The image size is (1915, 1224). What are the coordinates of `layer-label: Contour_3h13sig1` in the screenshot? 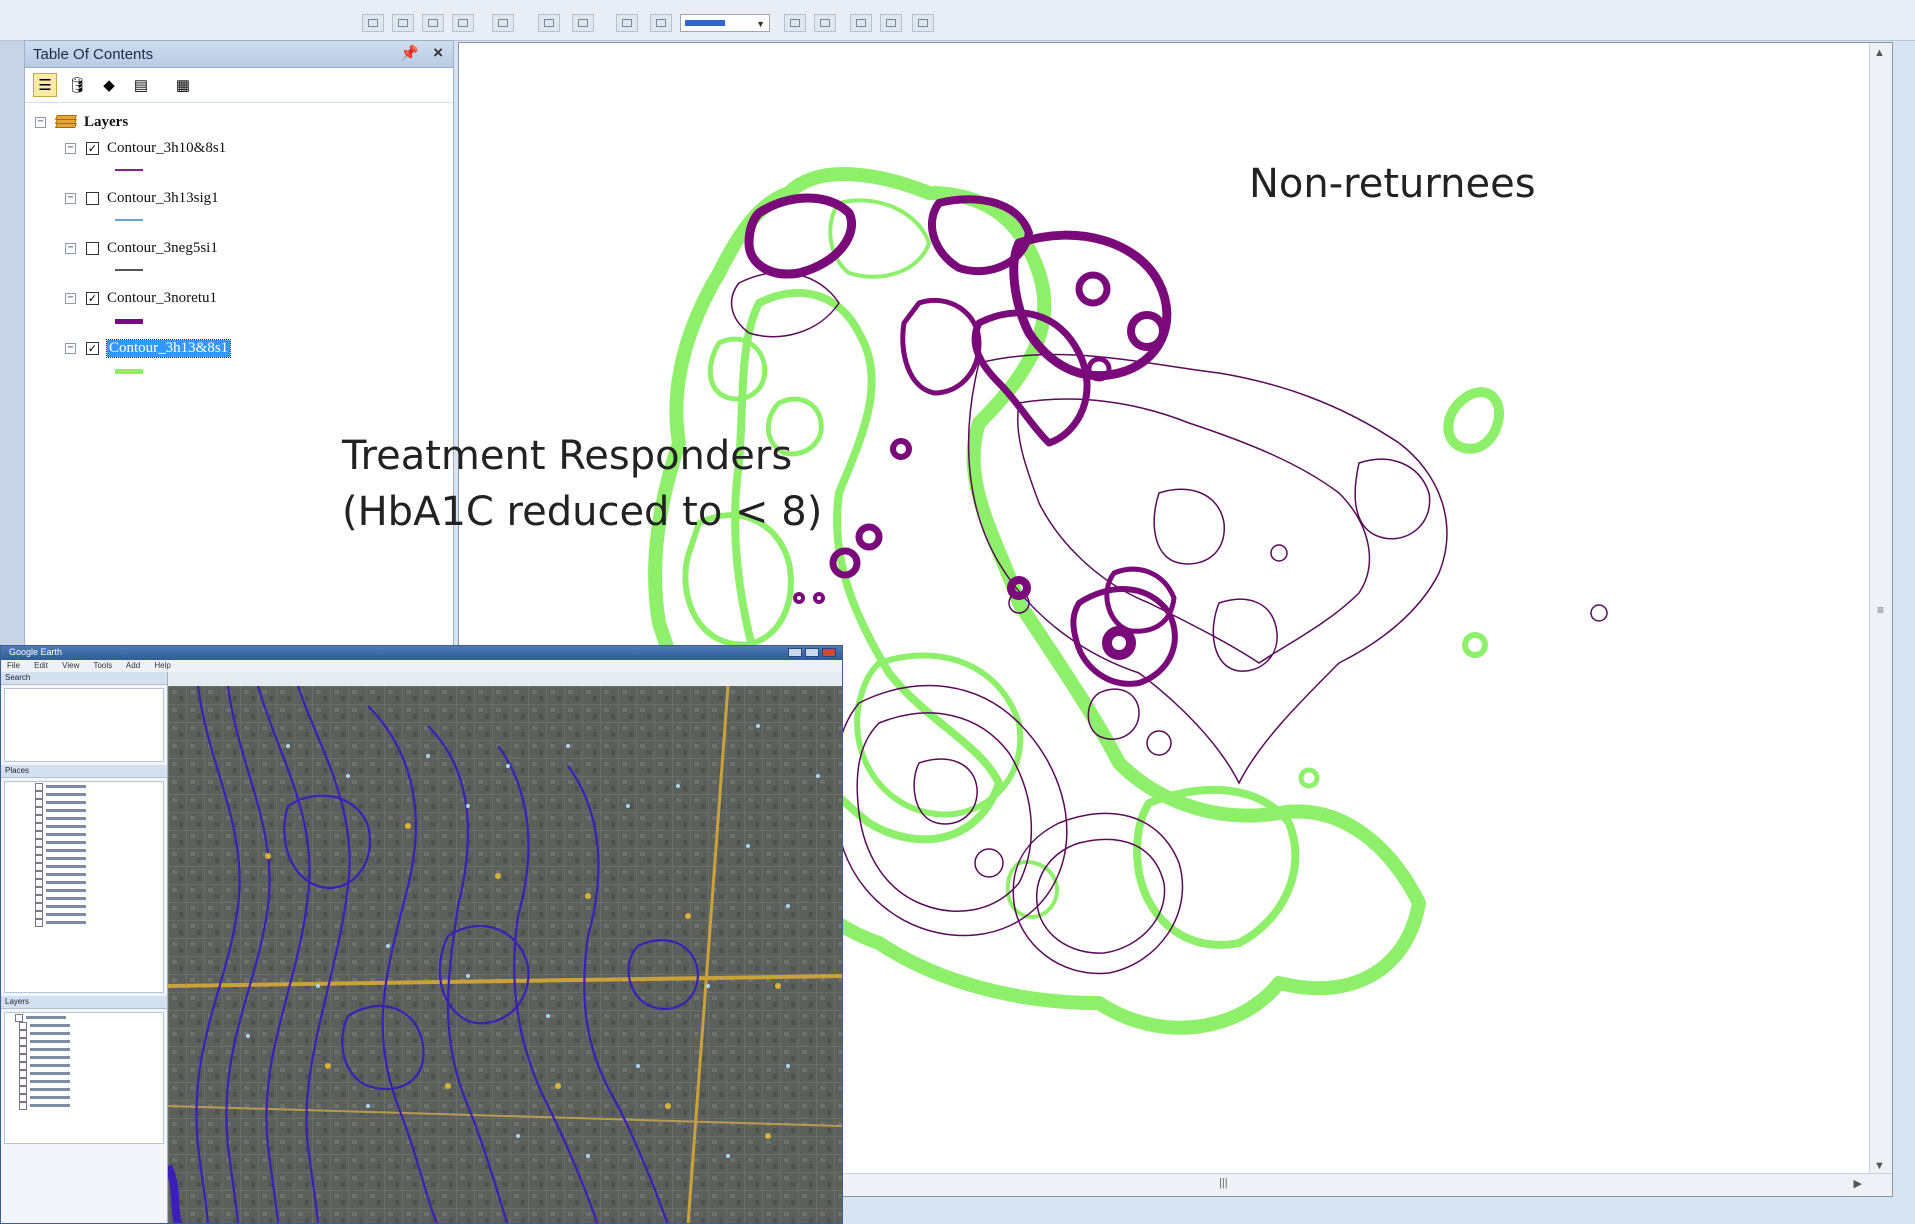 It's located at (163, 198).